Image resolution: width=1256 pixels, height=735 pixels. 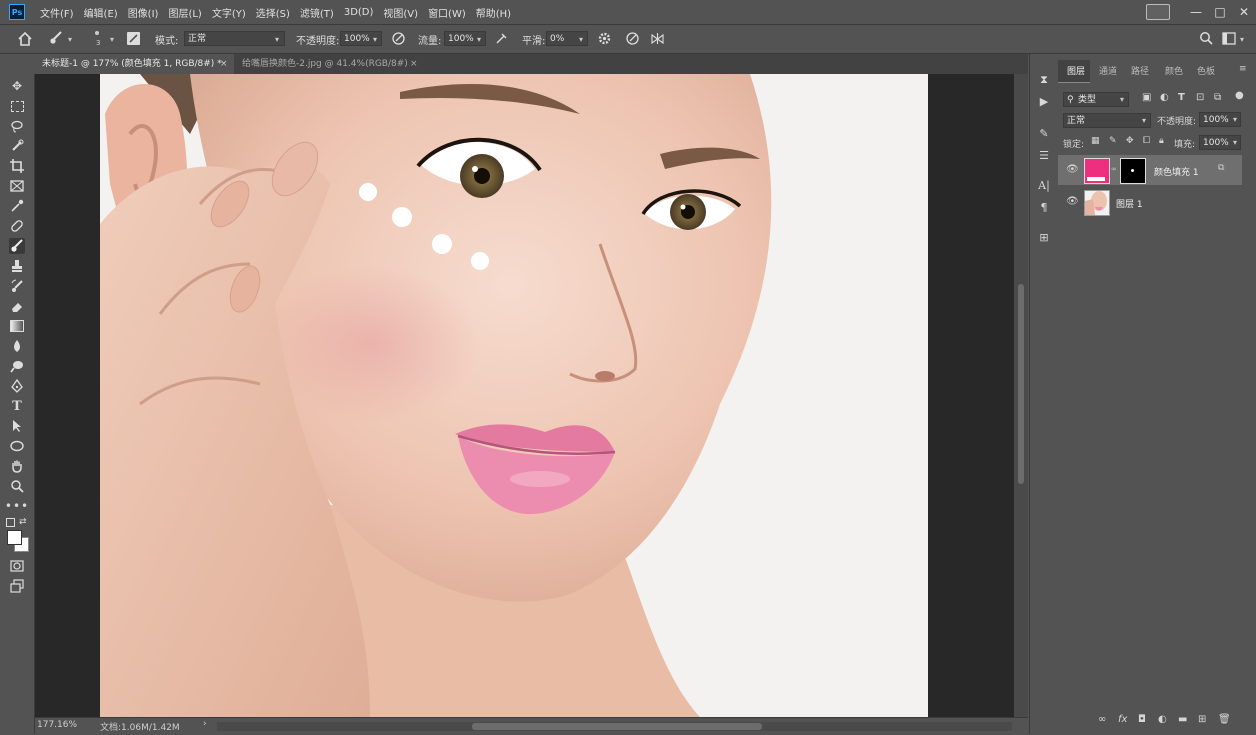 I want to click on tab-paths: 路径, so click(x=1140, y=70).